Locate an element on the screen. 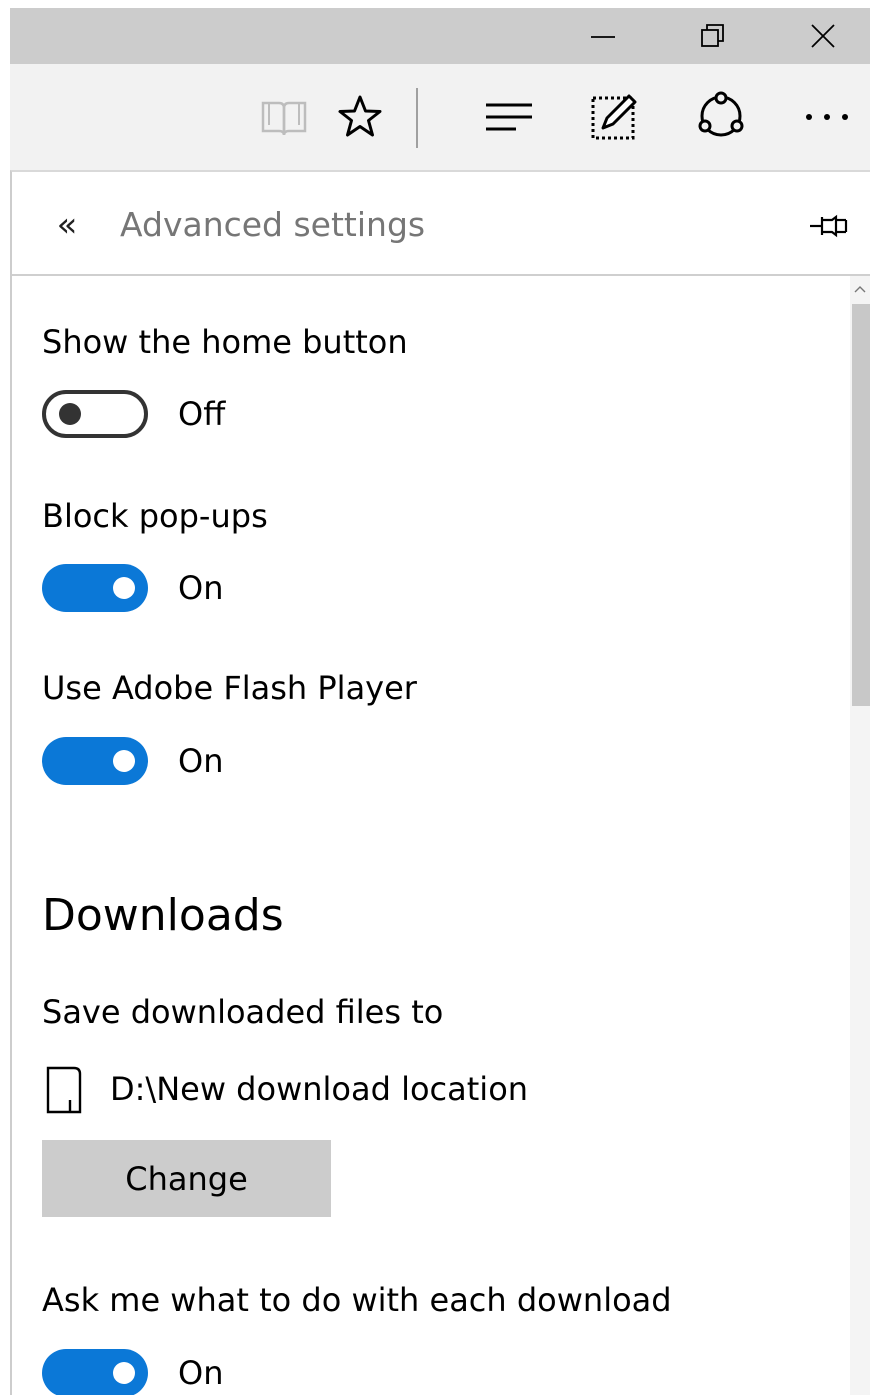 The height and width of the screenshot is (1395, 870). home-button-toggle is located at coordinates (95, 414).